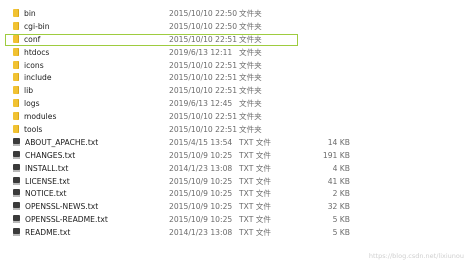 This screenshot has height=268, width=474. I want to click on file-row-readme: README.txt 2014/1/23 13:08 TXT 文件 5 KB, so click(237, 233).